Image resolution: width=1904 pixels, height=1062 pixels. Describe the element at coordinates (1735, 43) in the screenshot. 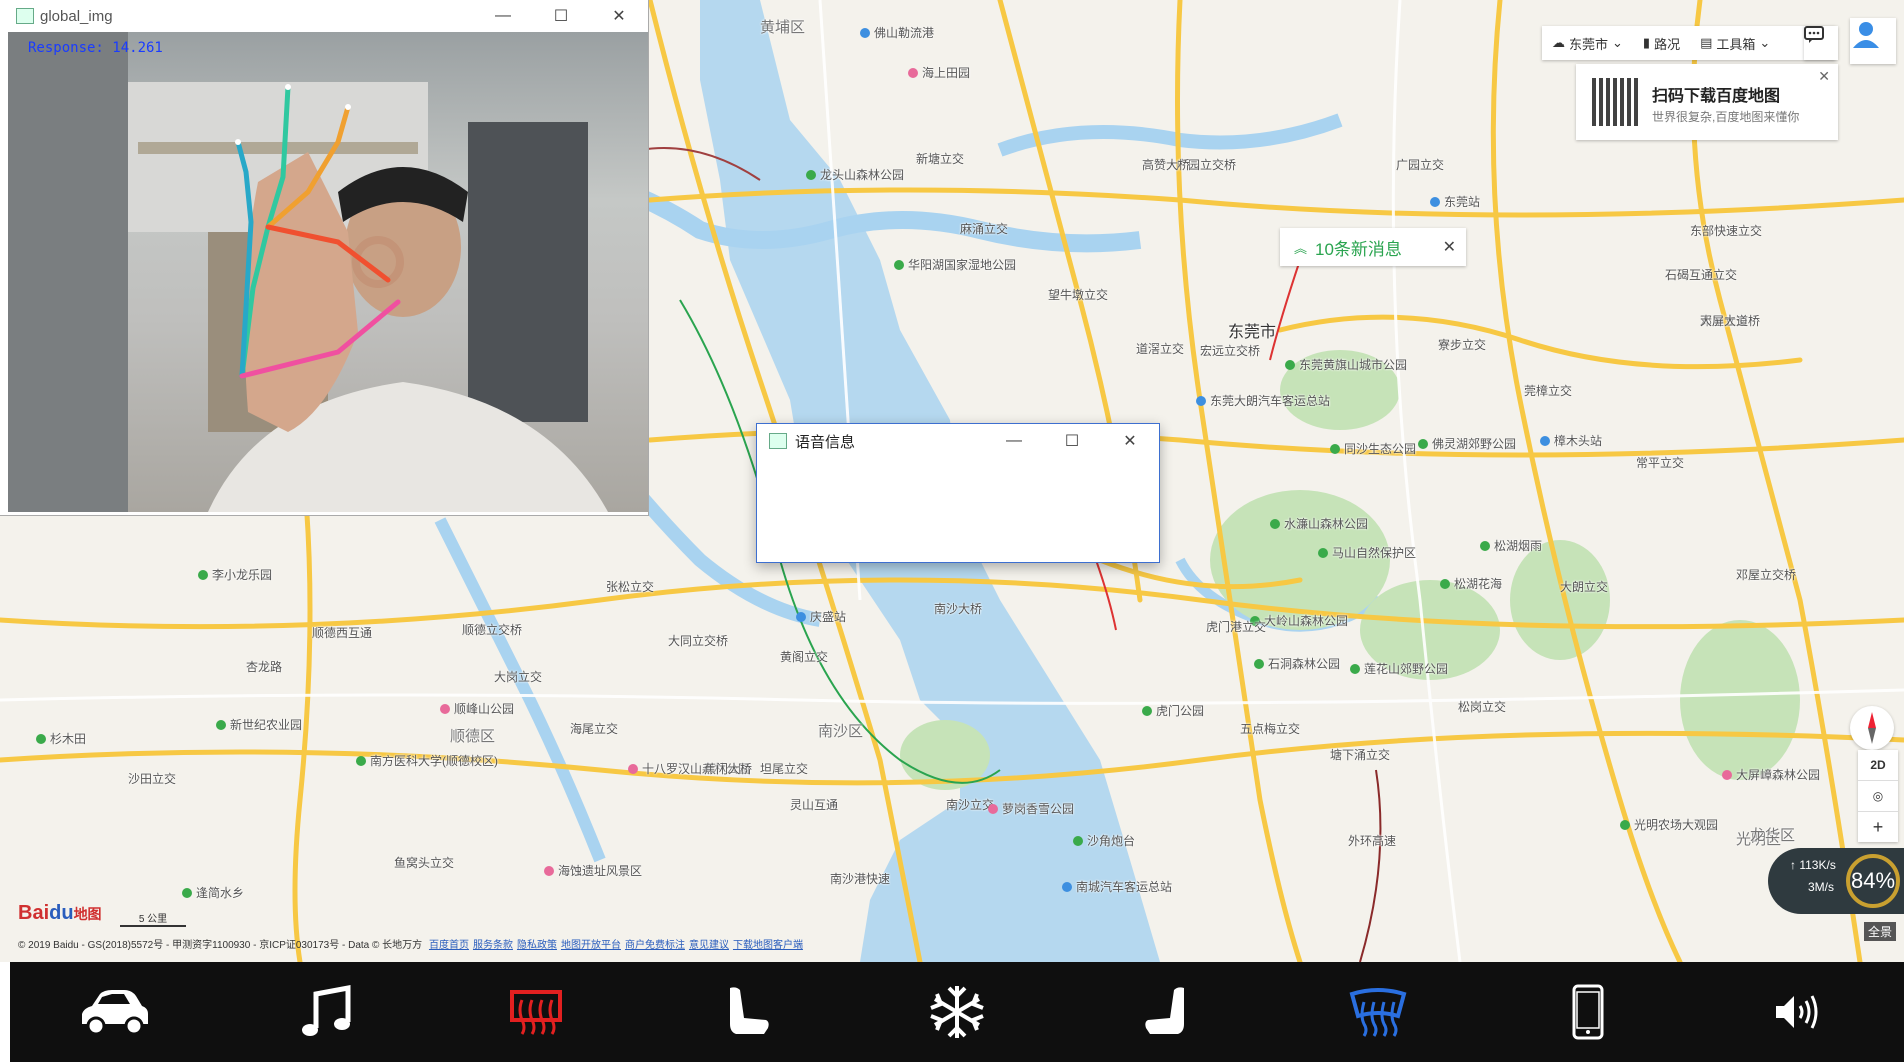

I see `tools-button: ▤ 工具箱 ⌄` at that location.